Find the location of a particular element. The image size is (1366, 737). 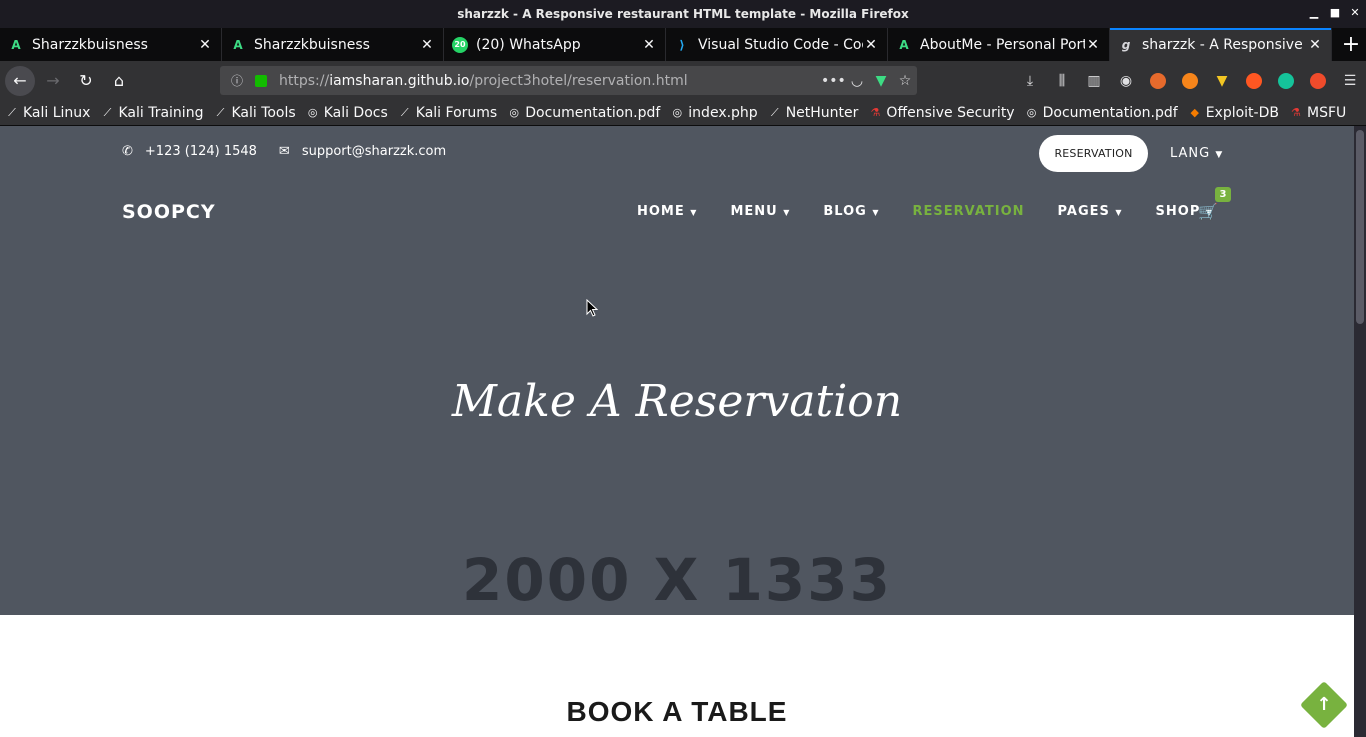

lock-icon is located at coordinates (261, 80).